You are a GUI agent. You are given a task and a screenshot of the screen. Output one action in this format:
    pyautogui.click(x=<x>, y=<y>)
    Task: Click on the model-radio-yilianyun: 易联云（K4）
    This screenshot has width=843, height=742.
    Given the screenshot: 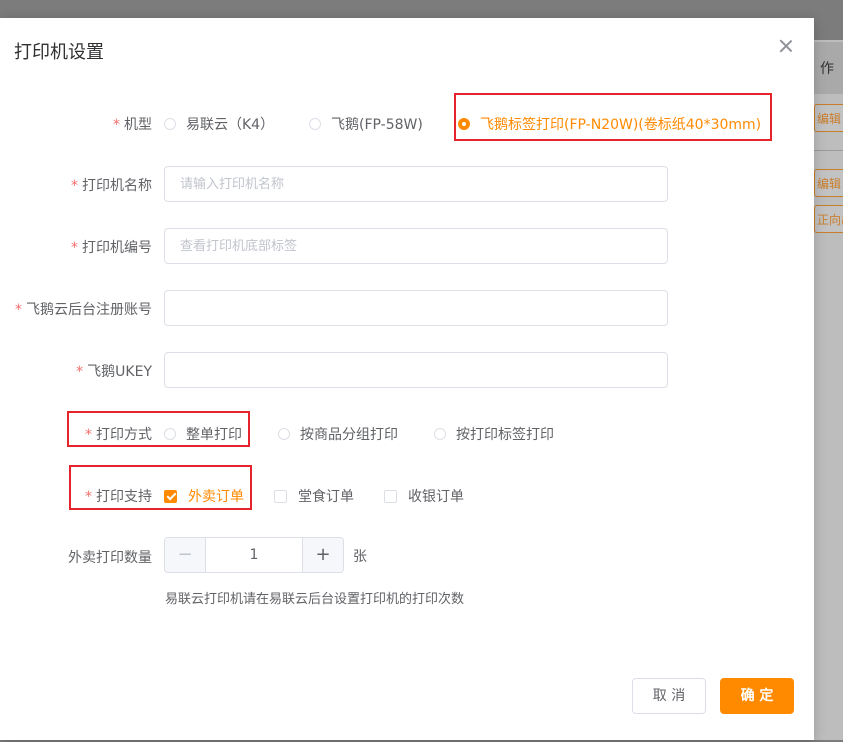 What is the action you would take?
    pyautogui.click(x=219, y=124)
    